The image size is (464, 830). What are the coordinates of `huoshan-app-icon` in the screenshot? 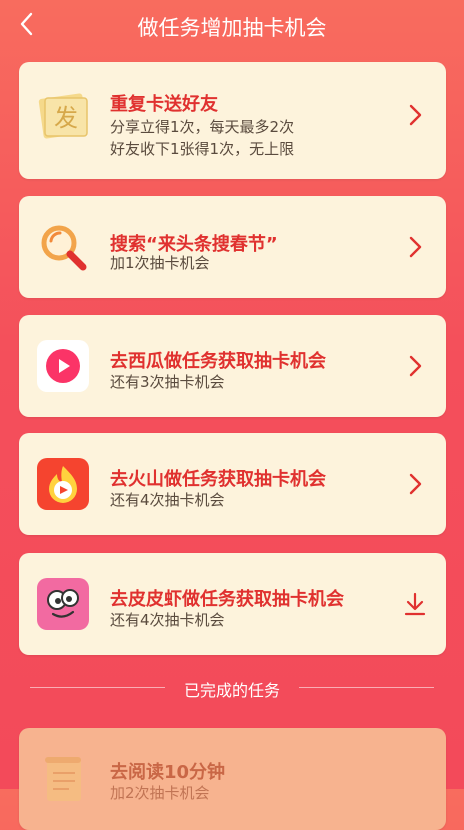 It's located at (63, 484).